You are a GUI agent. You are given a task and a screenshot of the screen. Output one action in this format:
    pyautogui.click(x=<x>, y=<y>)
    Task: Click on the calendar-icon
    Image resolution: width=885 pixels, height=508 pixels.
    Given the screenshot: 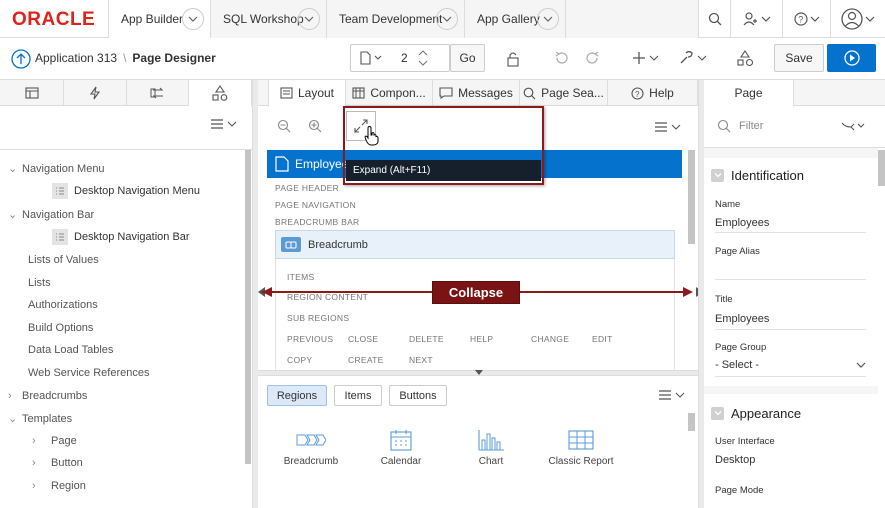 What is the action you would take?
    pyautogui.click(x=401, y=440)
    